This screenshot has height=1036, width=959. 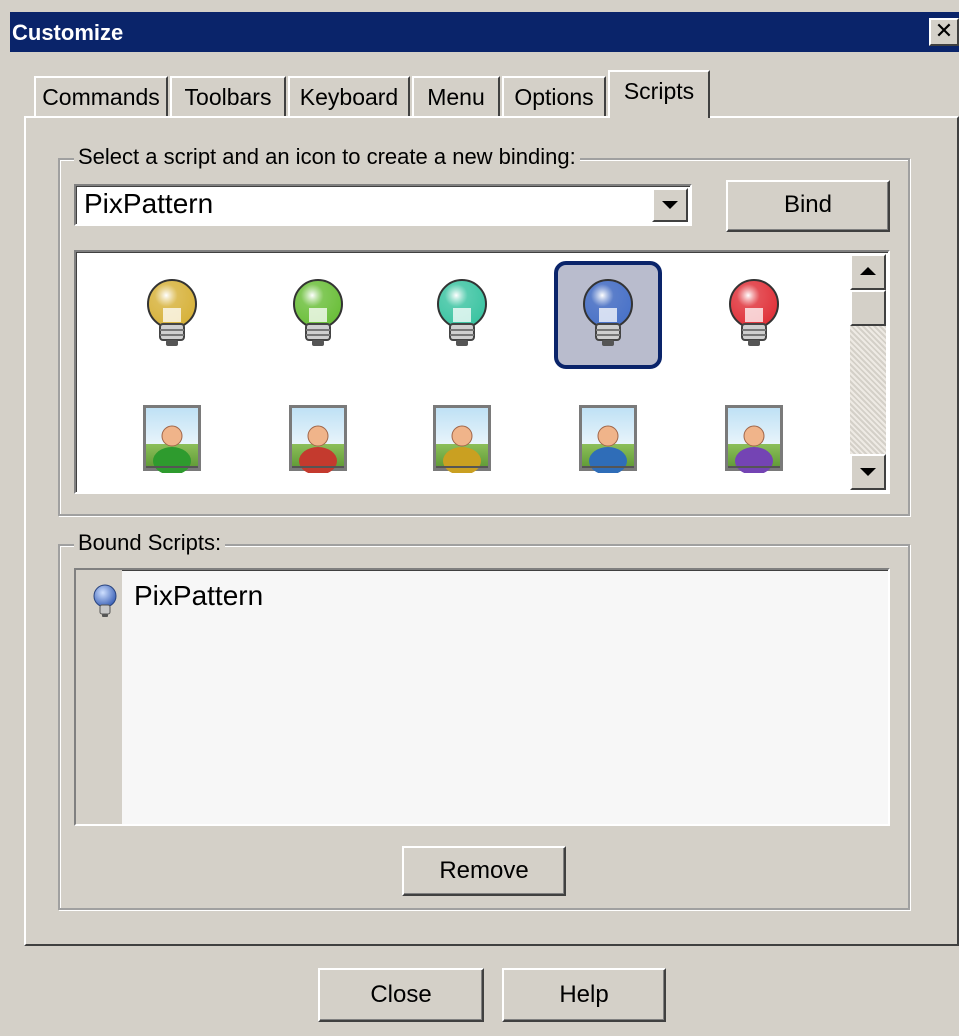 What do you see at coordinates (101, 96) in the screenshot?
I see `tab-commands: Commands` at bounding box center [101, 96].